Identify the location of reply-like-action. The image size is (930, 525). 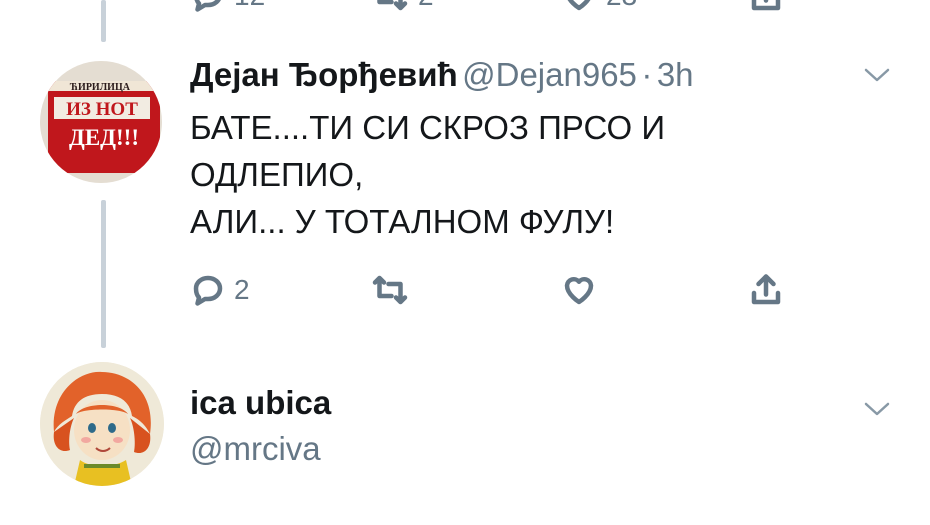
(579, 290).